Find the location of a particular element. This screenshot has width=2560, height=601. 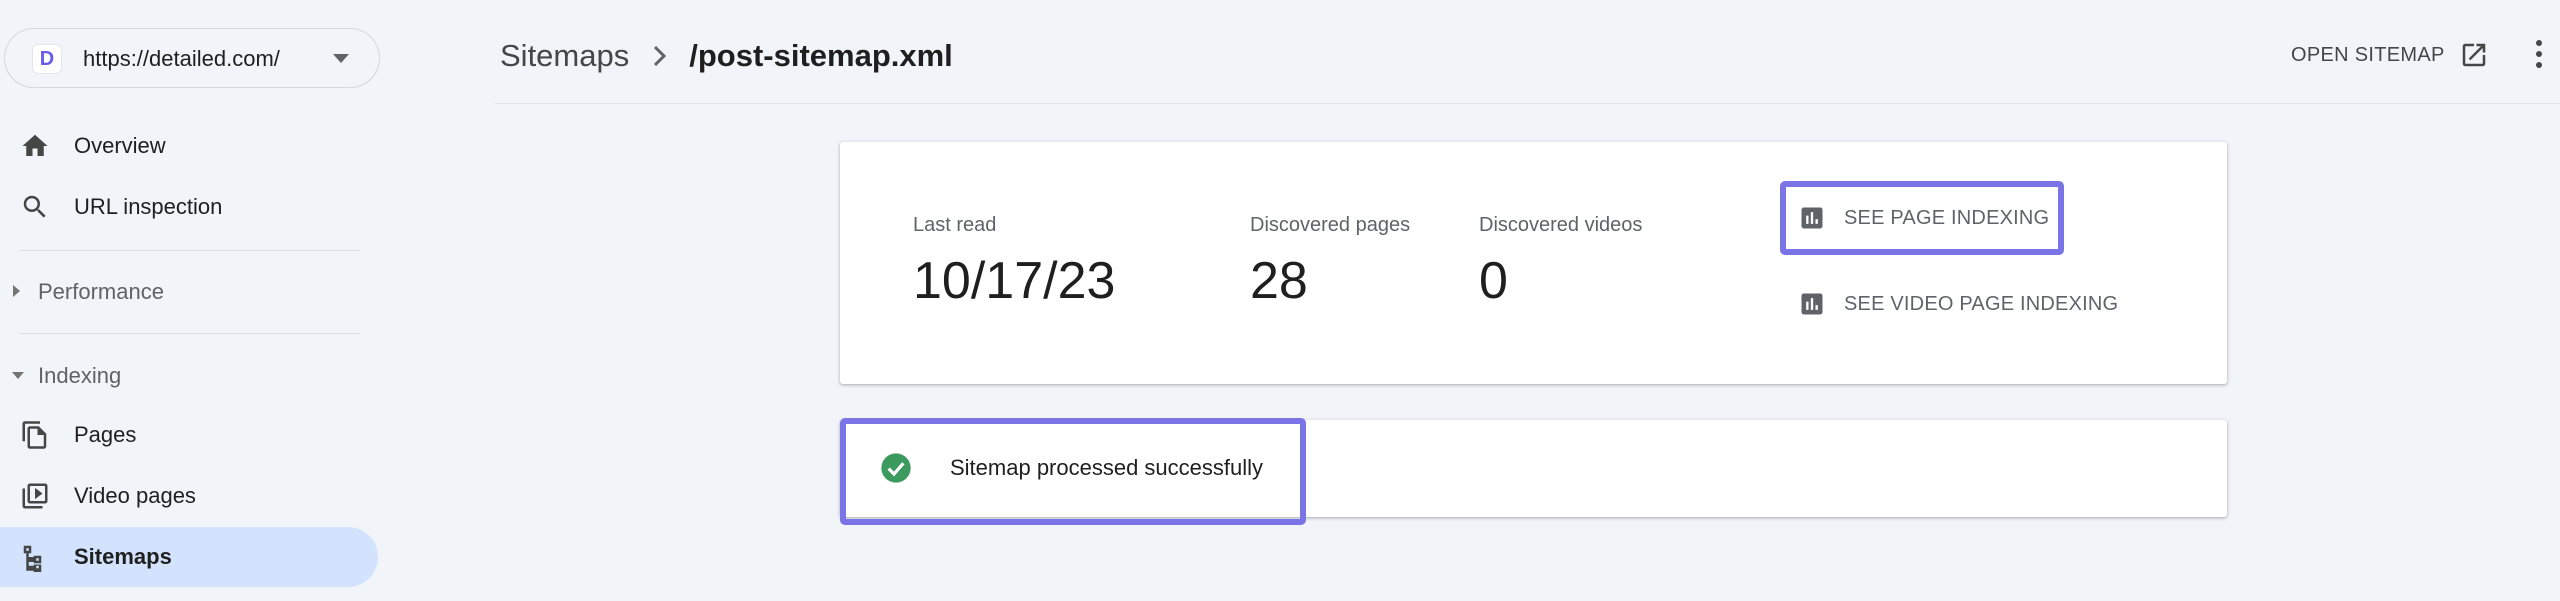

check-circle-icon is located at coordinates (896, 468).